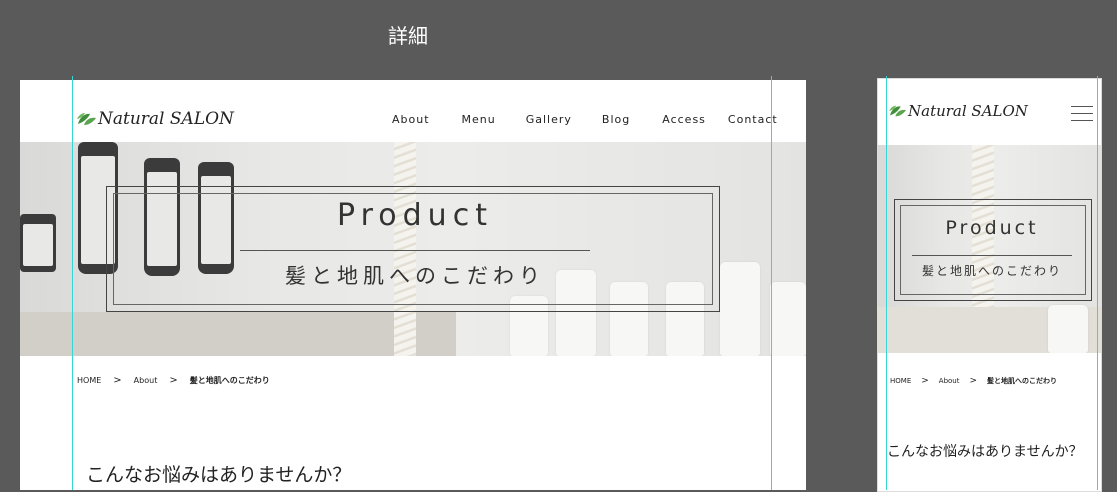 This screenshot has height=492, width=1117. Describe the element at coordinates (585, 119) in the screenshot. I see `global-nav: About Menu Gallery Blog Access Contact` at that location.